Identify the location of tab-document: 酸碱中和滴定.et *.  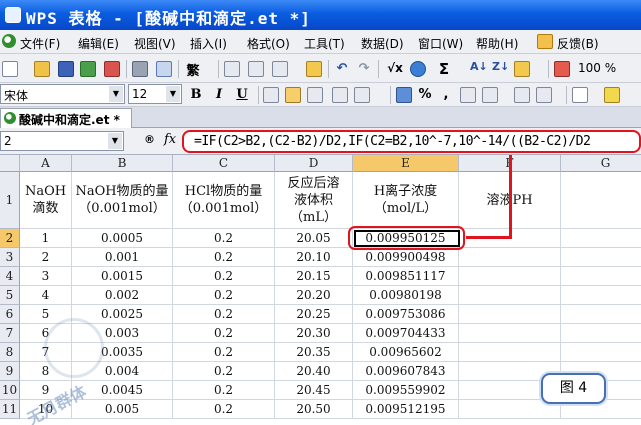
(66, 118).